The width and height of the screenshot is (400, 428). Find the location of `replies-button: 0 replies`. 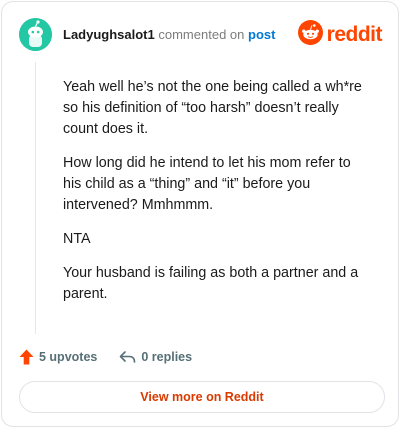

replies-button: 0 replies is located at coordinates (155, 357).